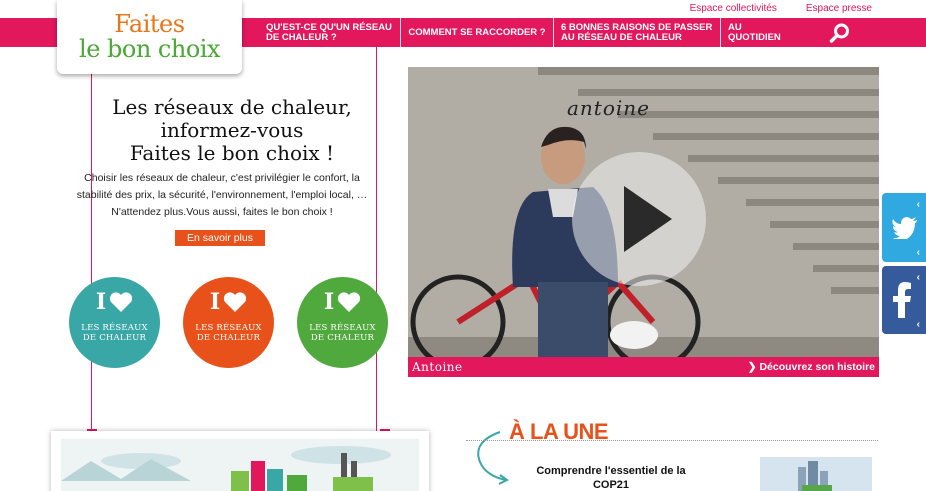 The image size is (926, 491). I want to click on news-article-thumbnail, so click(816, 474).